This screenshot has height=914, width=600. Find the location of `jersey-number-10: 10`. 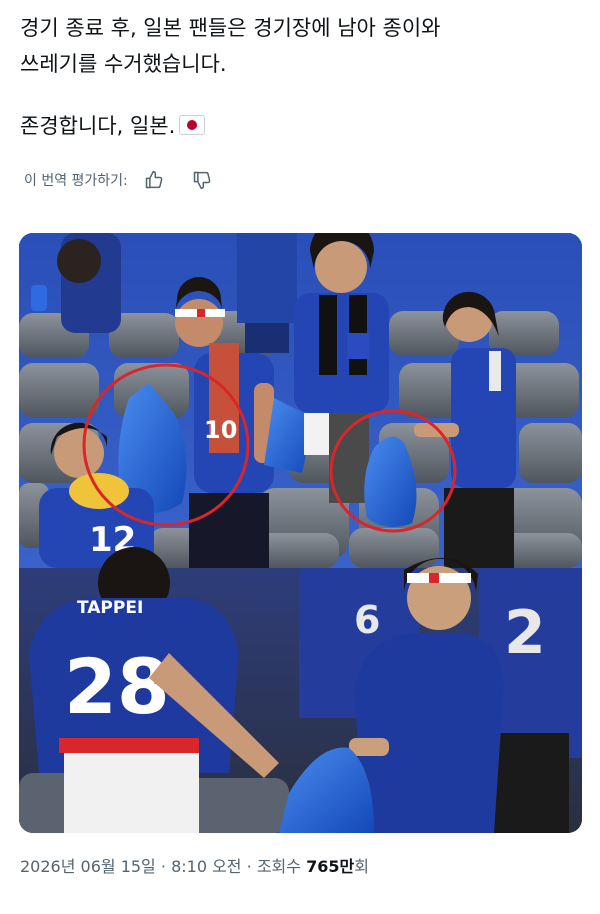

jersey-number-10: 10 is located at coordinates (220, 430).